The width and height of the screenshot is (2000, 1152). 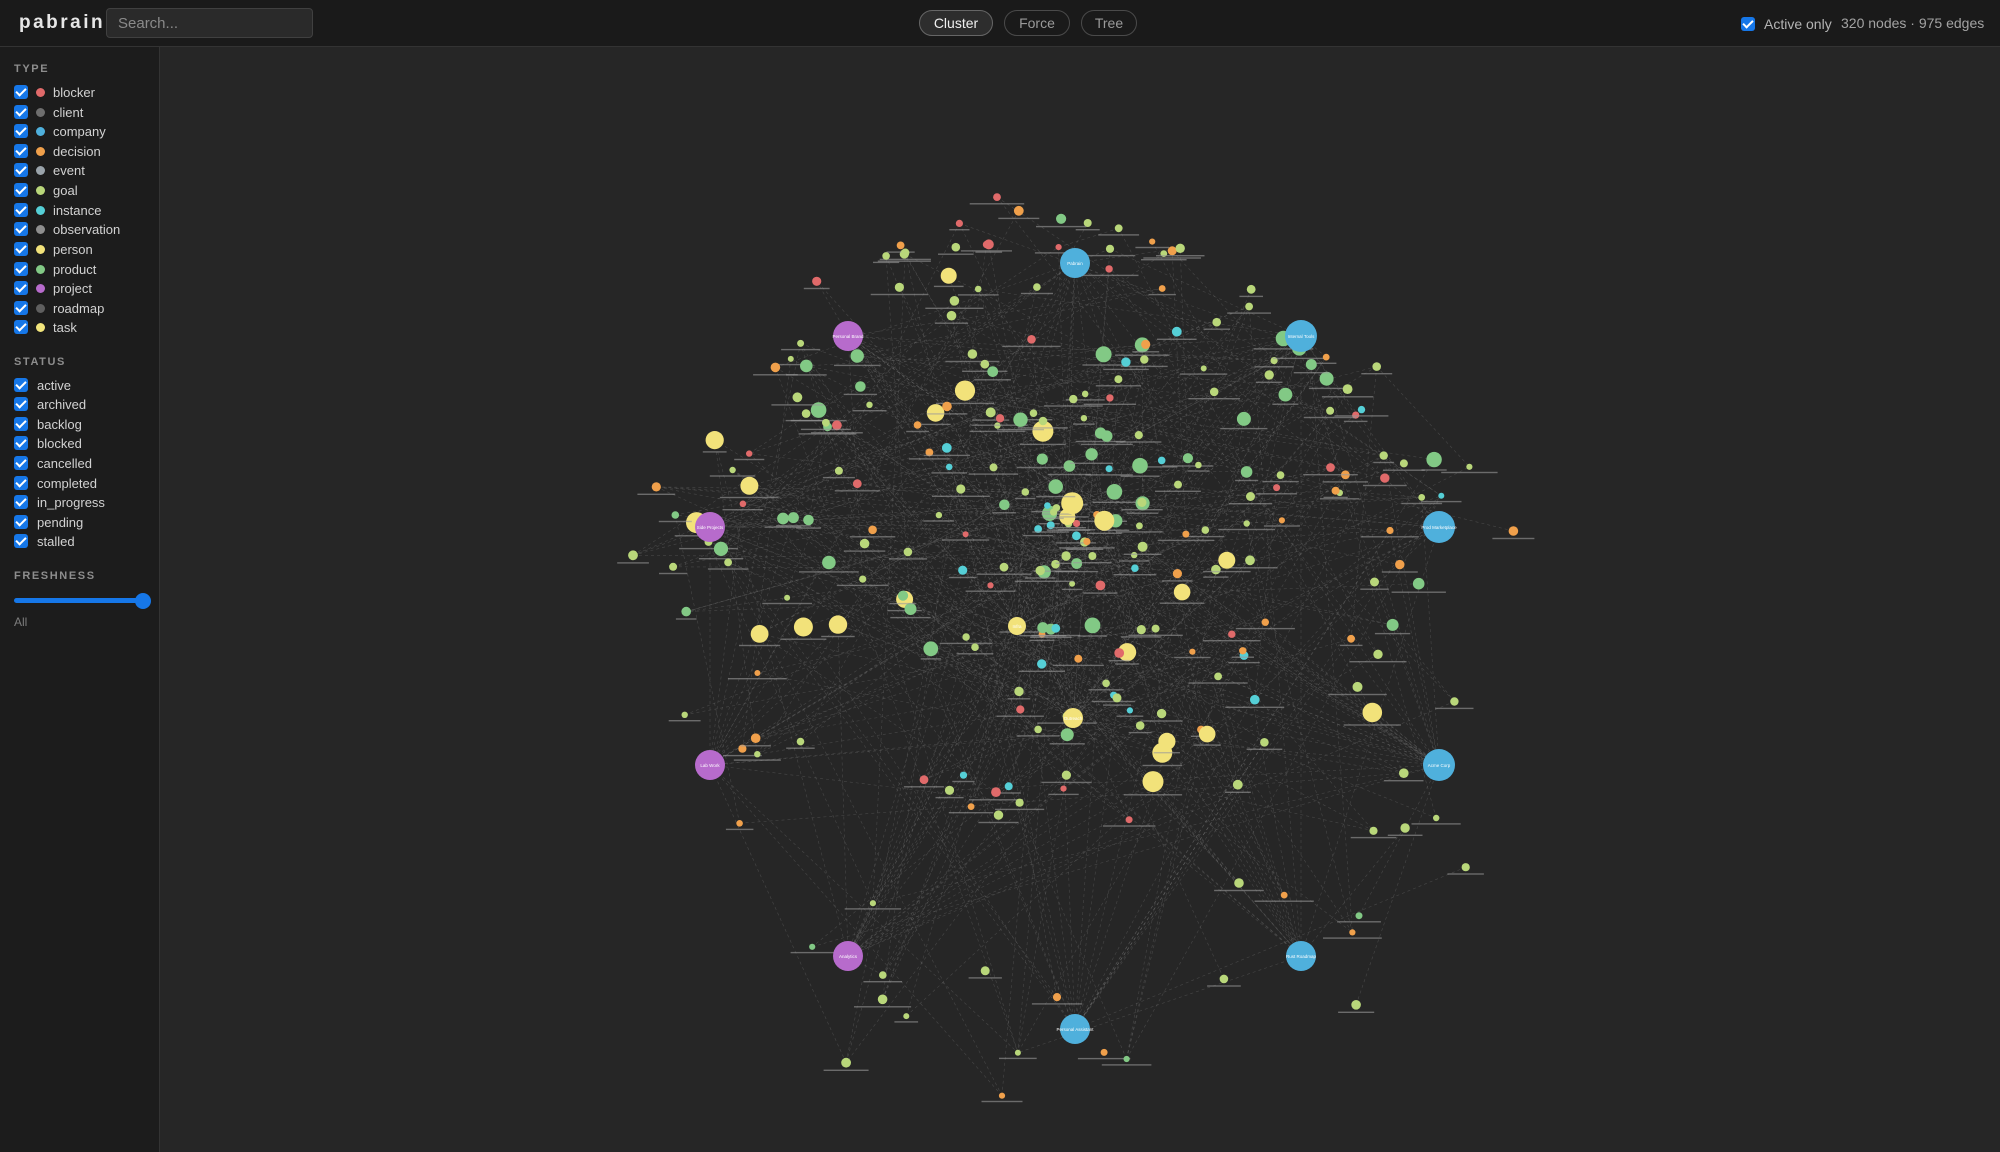 I want to click on mode-cluster-button: Cluster, so click(x=956, y=23).